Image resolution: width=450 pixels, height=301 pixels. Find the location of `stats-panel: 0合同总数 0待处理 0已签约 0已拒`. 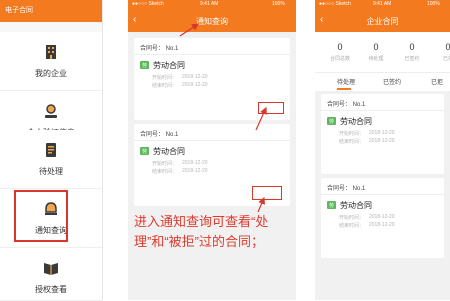

stats-panel: 0合同总数 0待处理 0已签约 0已拒 is located at coordinates (382, 52).